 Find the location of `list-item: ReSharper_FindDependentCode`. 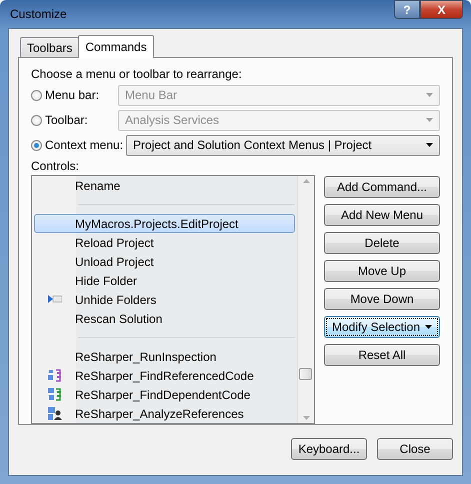

list-item: ReSharper_FindDependentCode is located at coordinates (164, 394).